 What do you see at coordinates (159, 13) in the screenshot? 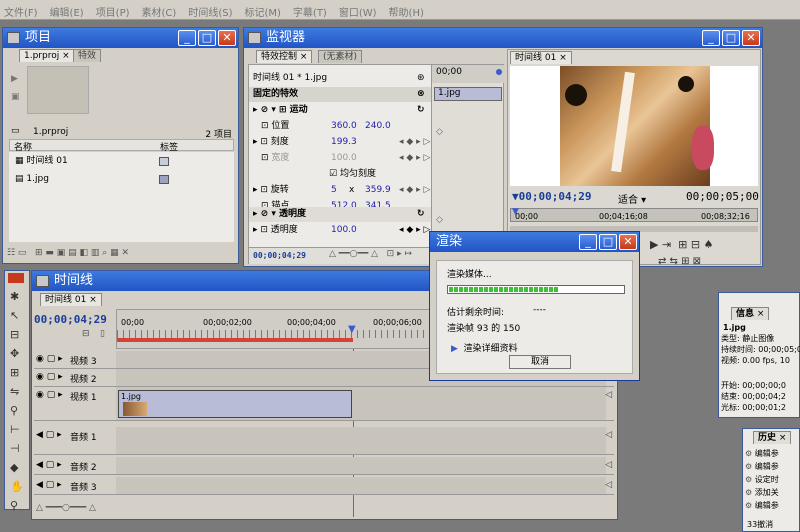
I see `menu-item: 素材(C)` at bounding box center [159, 13].